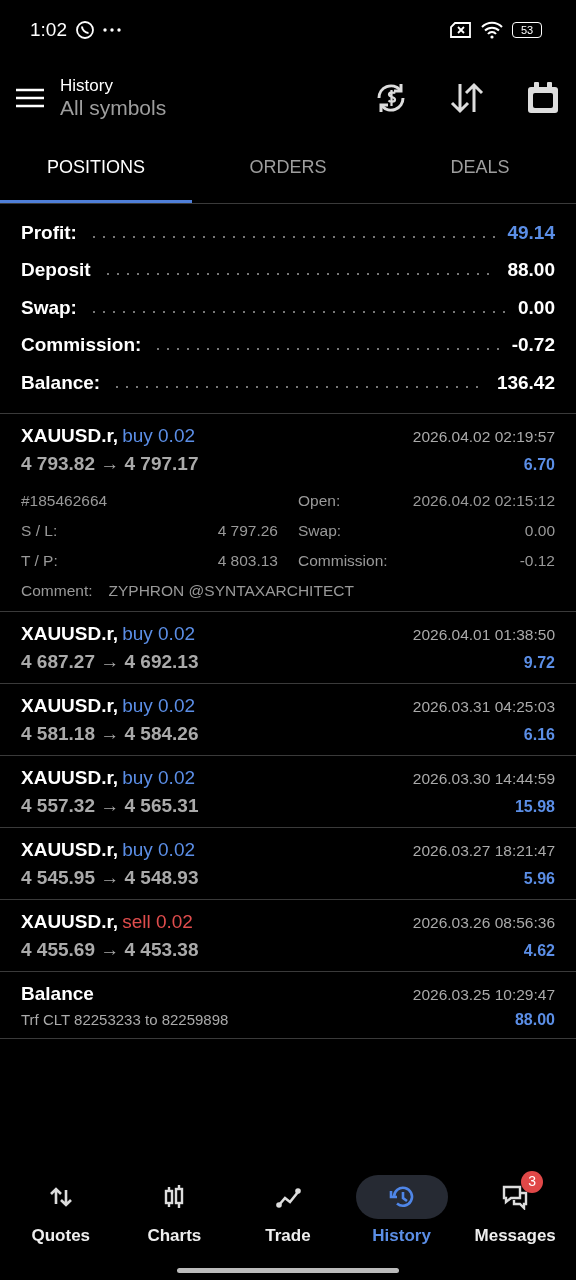  I want to click on deal-time: 2026.03.30 14:44:59, so click(483, 778).